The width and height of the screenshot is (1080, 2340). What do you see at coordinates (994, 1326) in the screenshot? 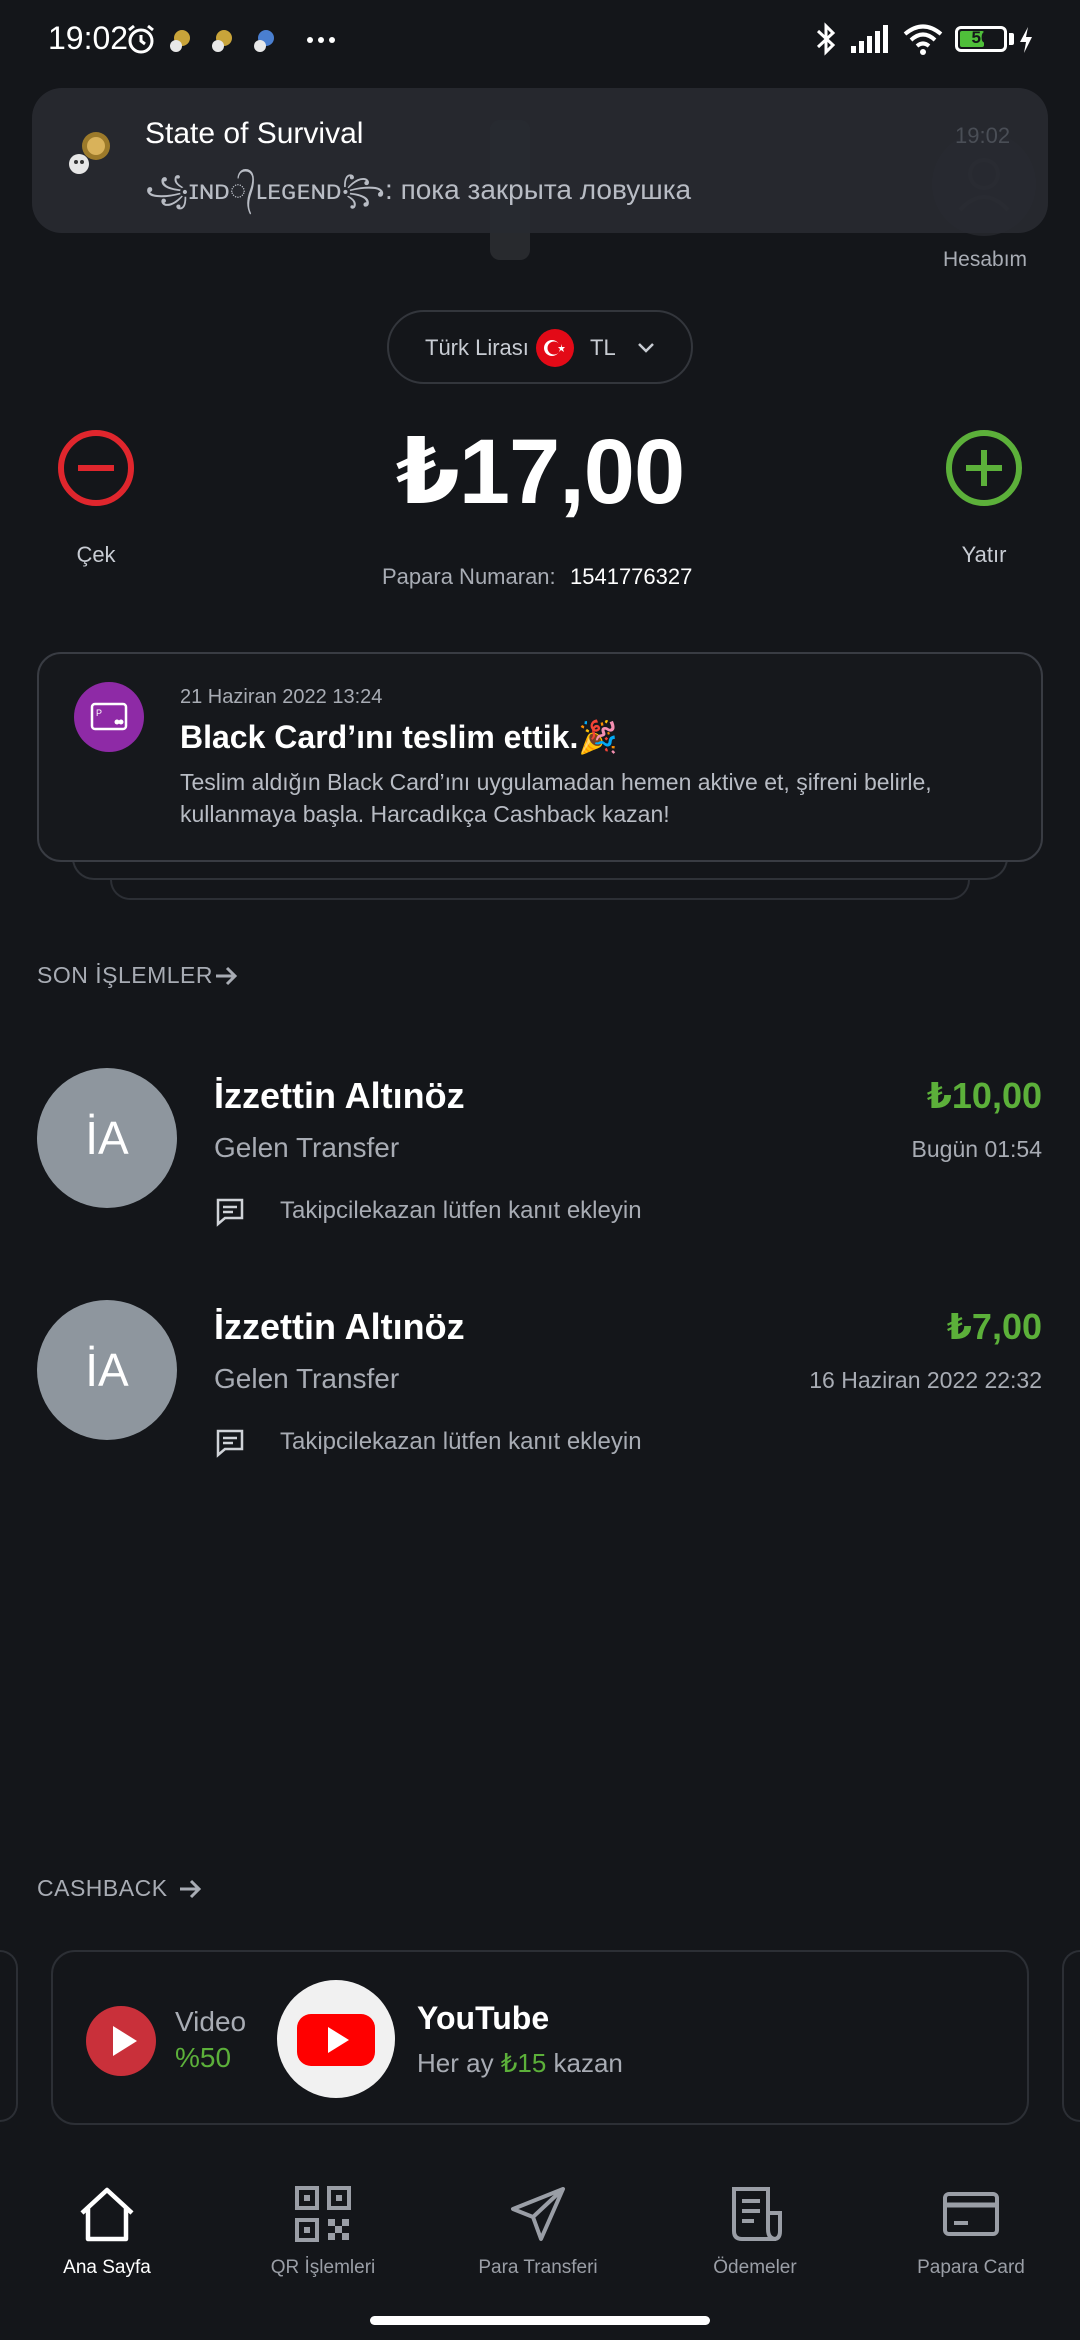
I see `transaction-amount: ₺7,00` at bounding box center [994, 1326].